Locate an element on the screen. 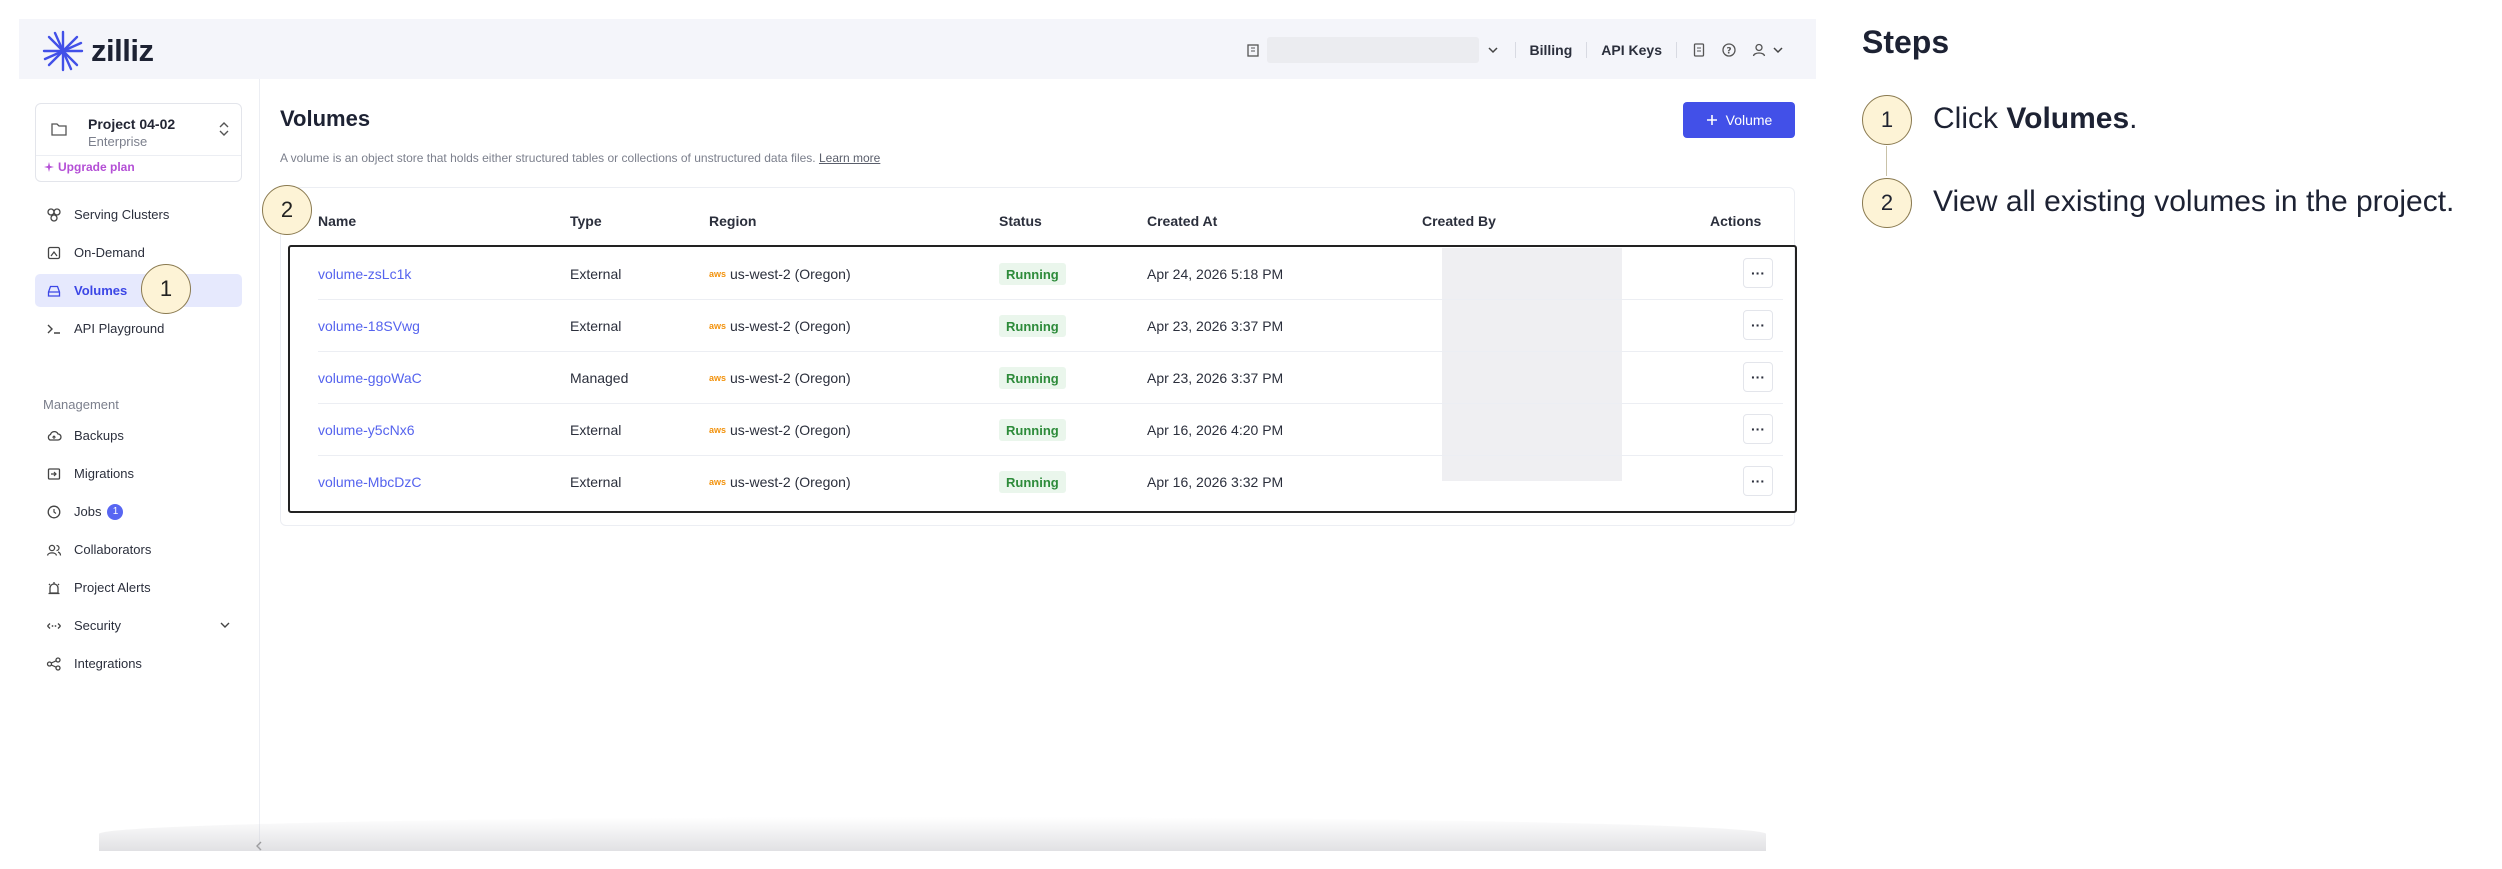 The height and width of the screenshot is (869, 2502). column-header-type: Type is located at coordinates (586, 221).